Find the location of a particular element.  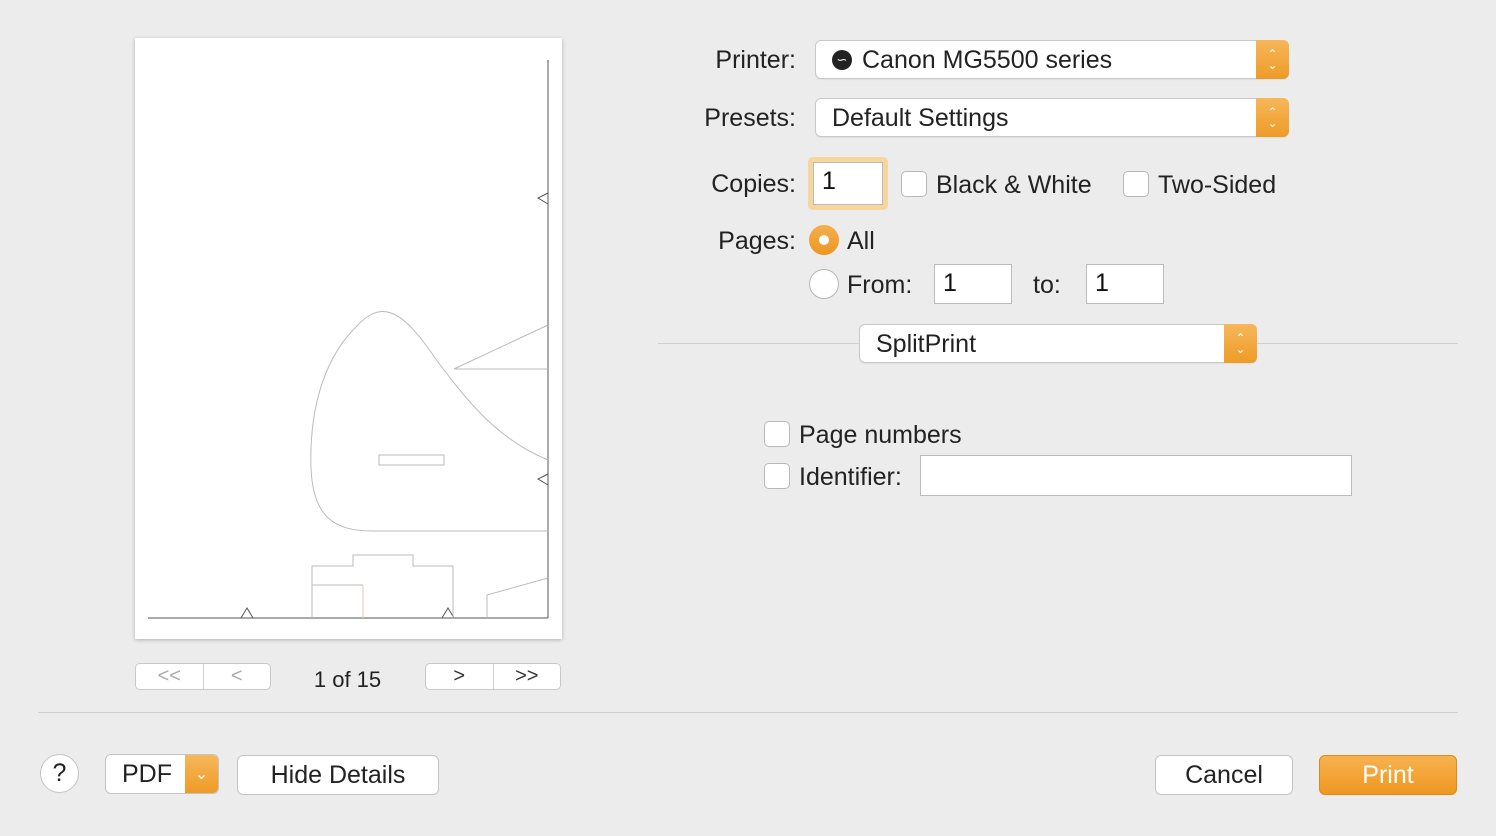

section-popup-value: SplitPrint is located at coordinates (926, 344).